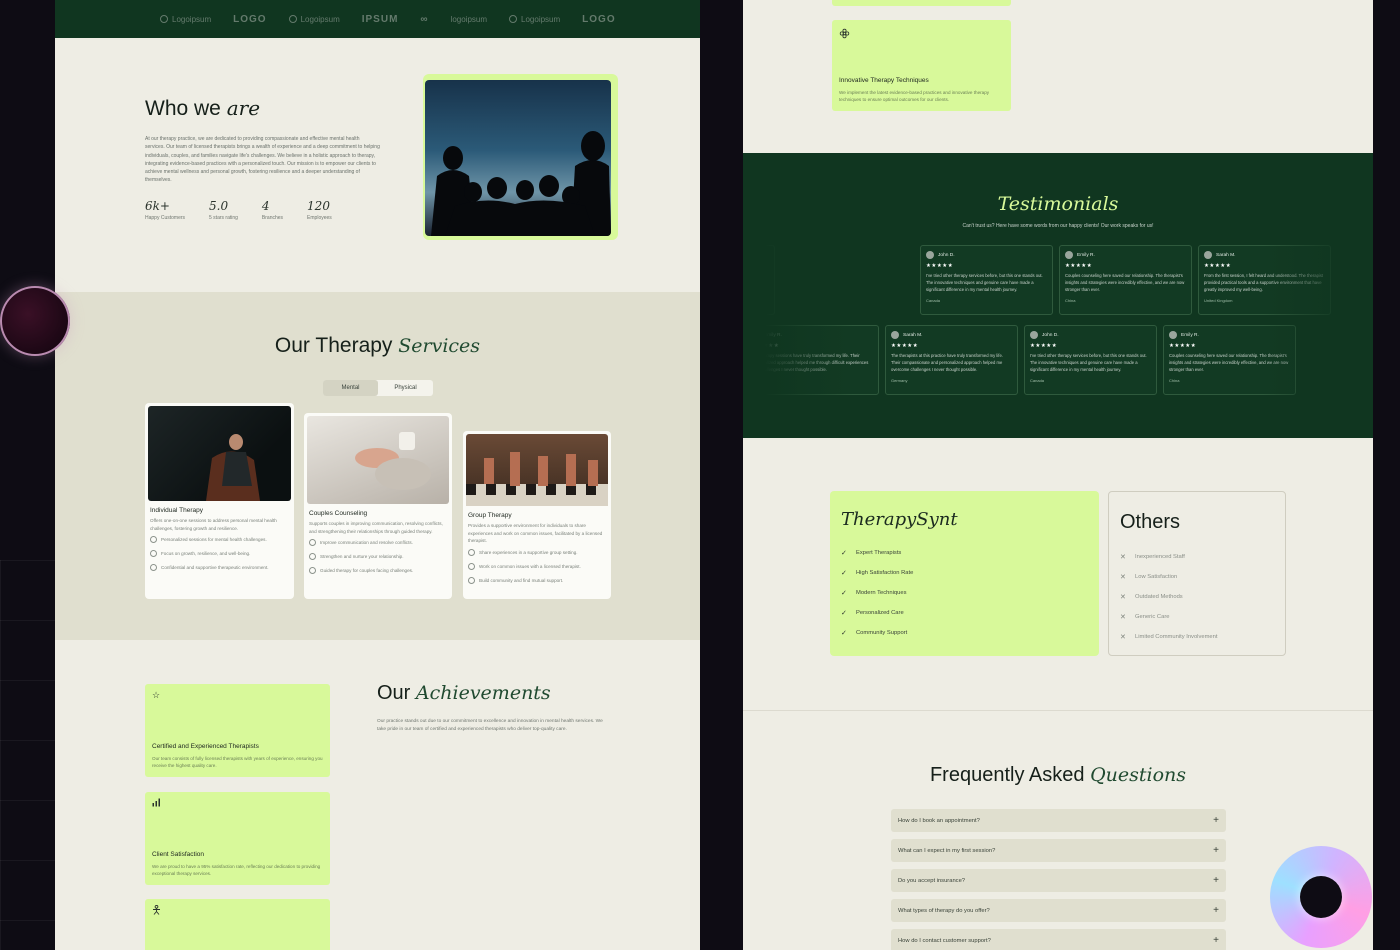  Describe the element at coordinates (219, 453) in the screenshot. I see `individual-therapy-image` at that location.